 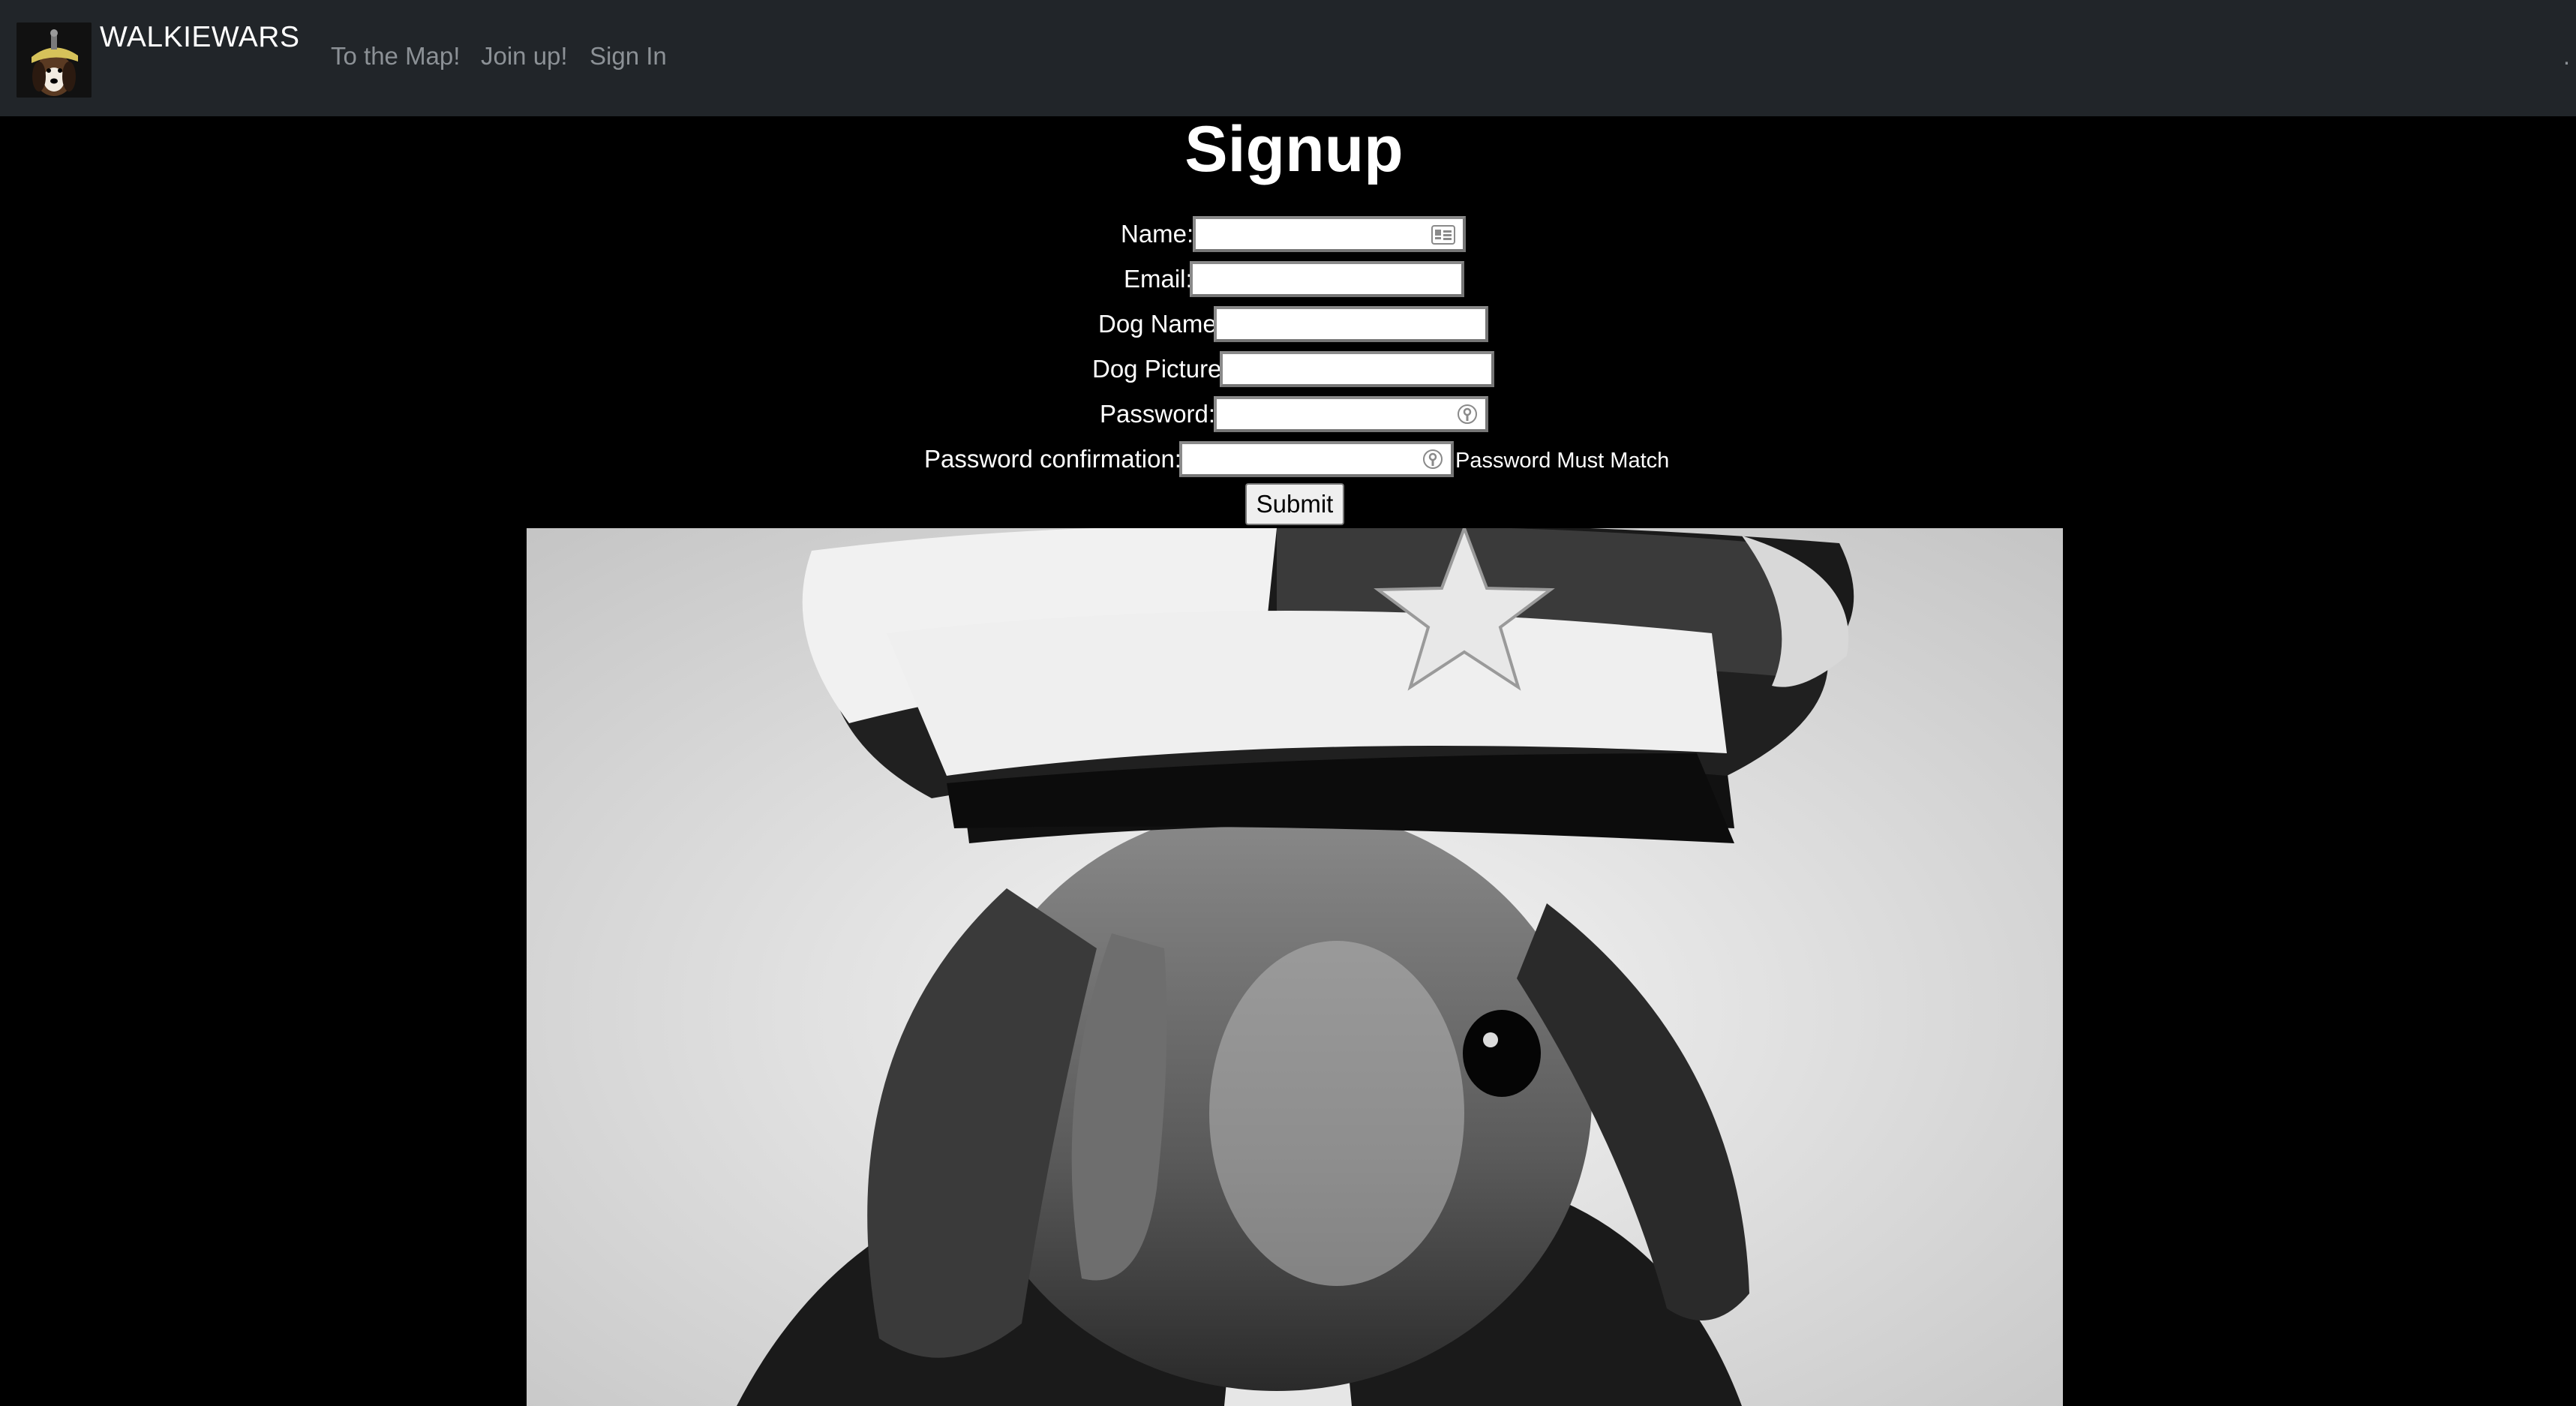 What do you see at coordinates (1443, 236) in the screenshot?
I see `contact-card-icon` at bounding box center [1443, 236].